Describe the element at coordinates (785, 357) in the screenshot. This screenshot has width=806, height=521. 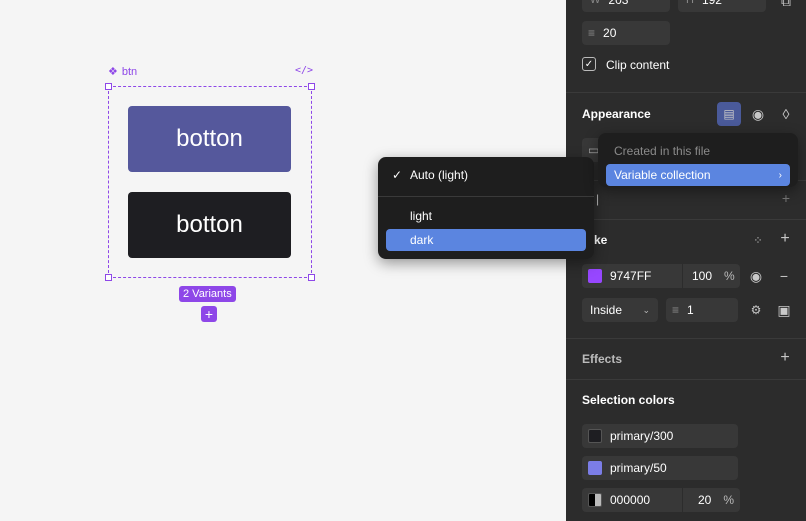
I see `add-effect-icon: +` at that location.